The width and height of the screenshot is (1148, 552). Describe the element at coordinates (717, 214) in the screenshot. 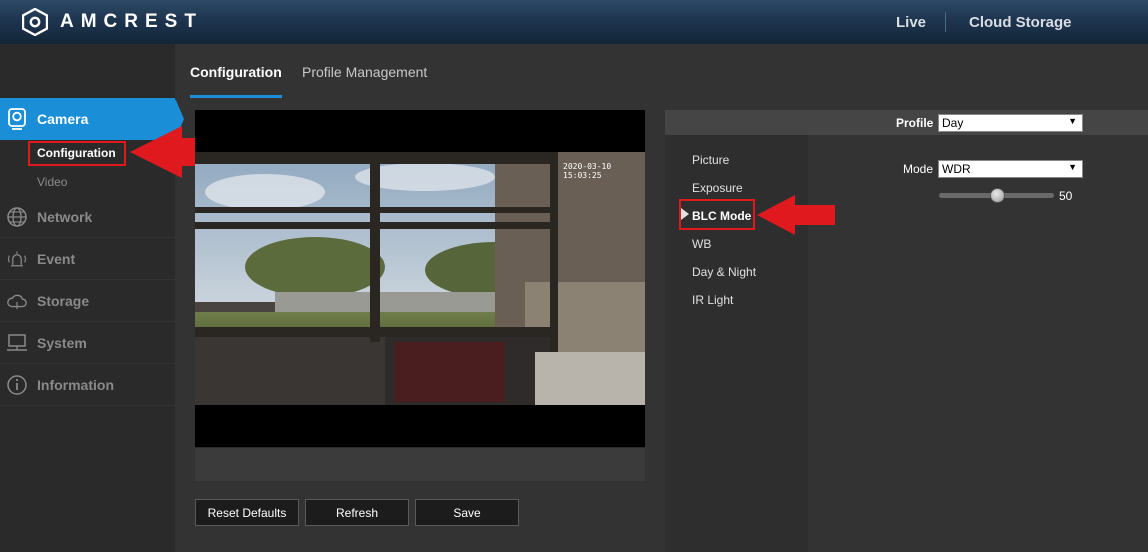

I see `highlight-box-blc-mode` at that location.